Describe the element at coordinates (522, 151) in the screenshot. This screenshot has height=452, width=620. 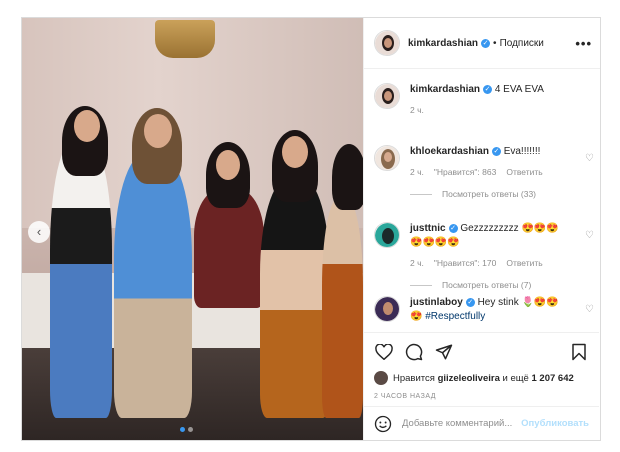
I see `comment-text: Eva!!!!!!!` at that location.